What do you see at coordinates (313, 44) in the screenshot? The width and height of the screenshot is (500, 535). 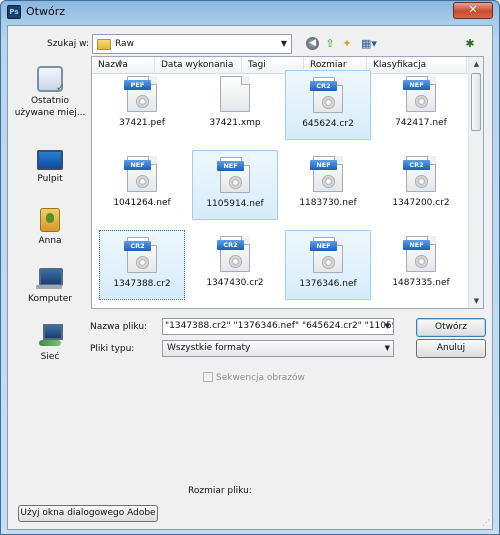 I see `back-button: ◀` at bounding box center [313, 44].